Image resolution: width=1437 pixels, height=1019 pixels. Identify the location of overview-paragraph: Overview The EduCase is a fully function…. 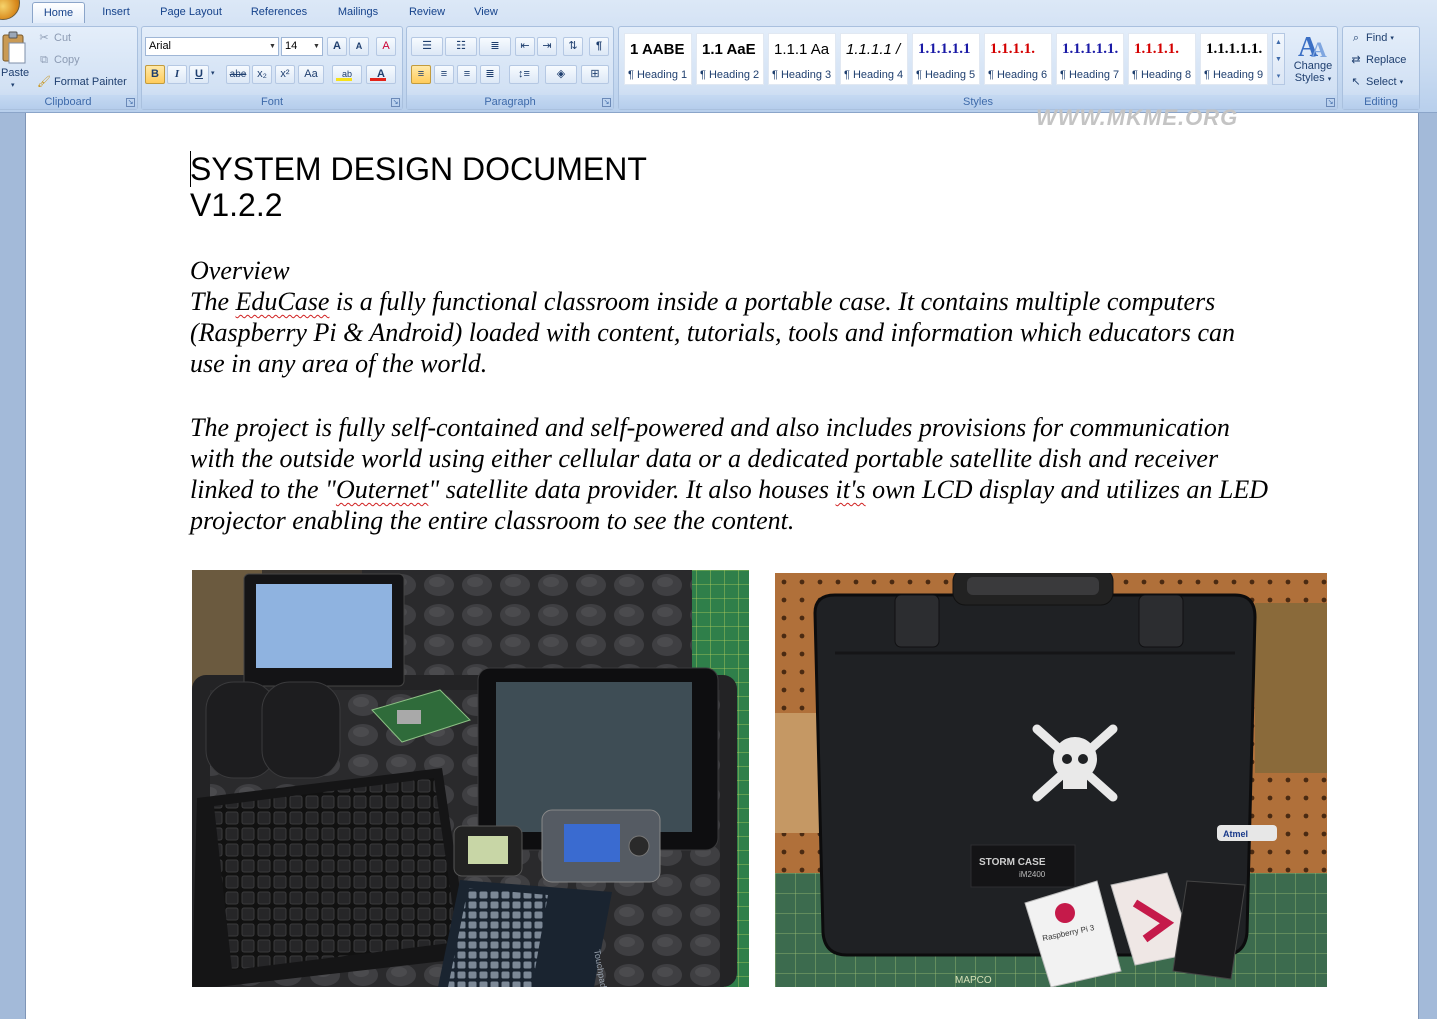
(730, 317).